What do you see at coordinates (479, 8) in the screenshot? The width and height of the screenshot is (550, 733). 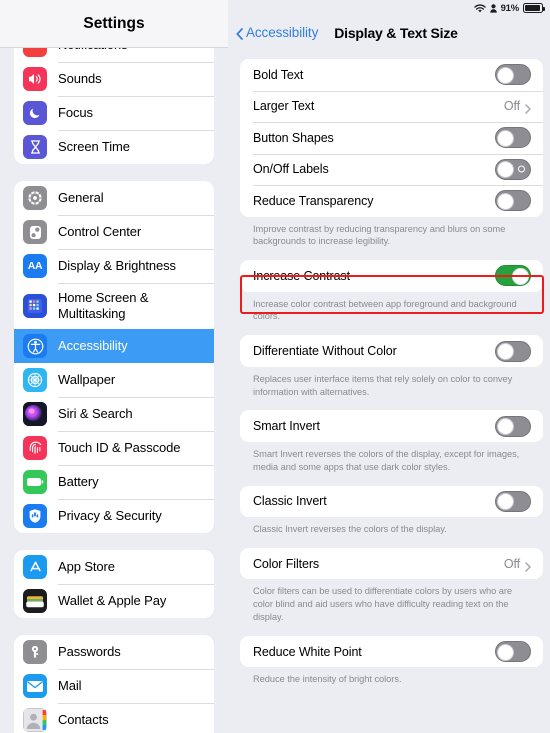 I see `wifi-icon` at bounding box center [479, 8].